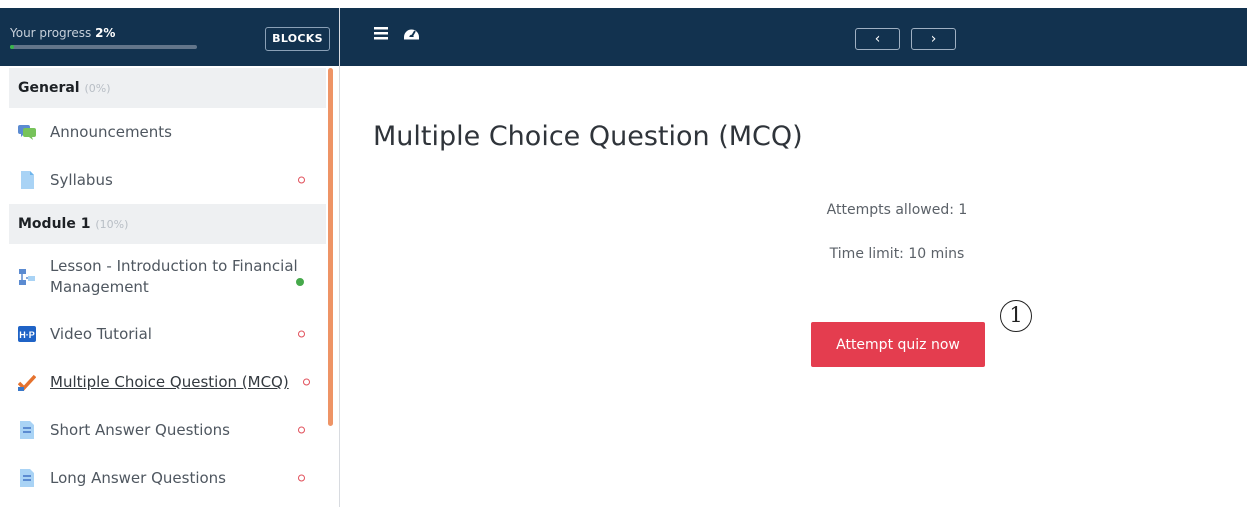 This screenshot has height=507, width=1247. I want to click on progress-bar, so click(103, 47).